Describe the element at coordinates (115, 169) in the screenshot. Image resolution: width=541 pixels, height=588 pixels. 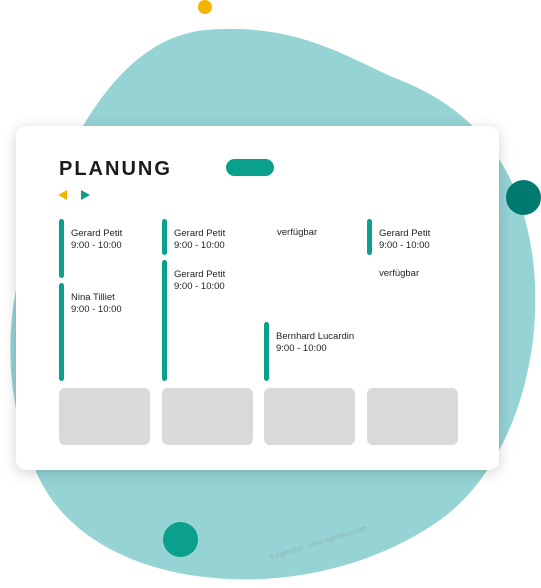
I see `page-title: PLANUNG` at that location.